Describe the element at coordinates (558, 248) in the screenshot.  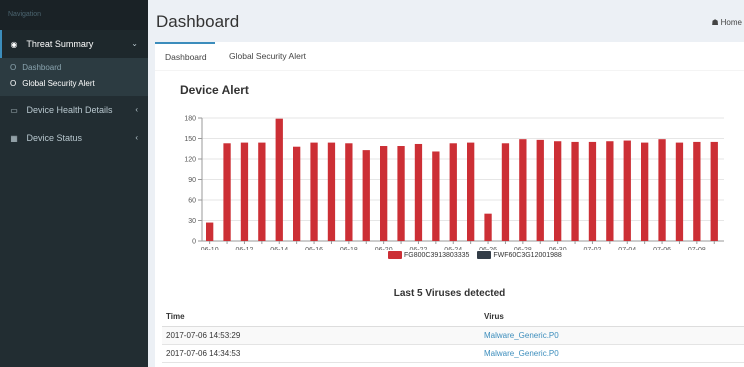
I see `x-tick-label: 06-30` at that location.